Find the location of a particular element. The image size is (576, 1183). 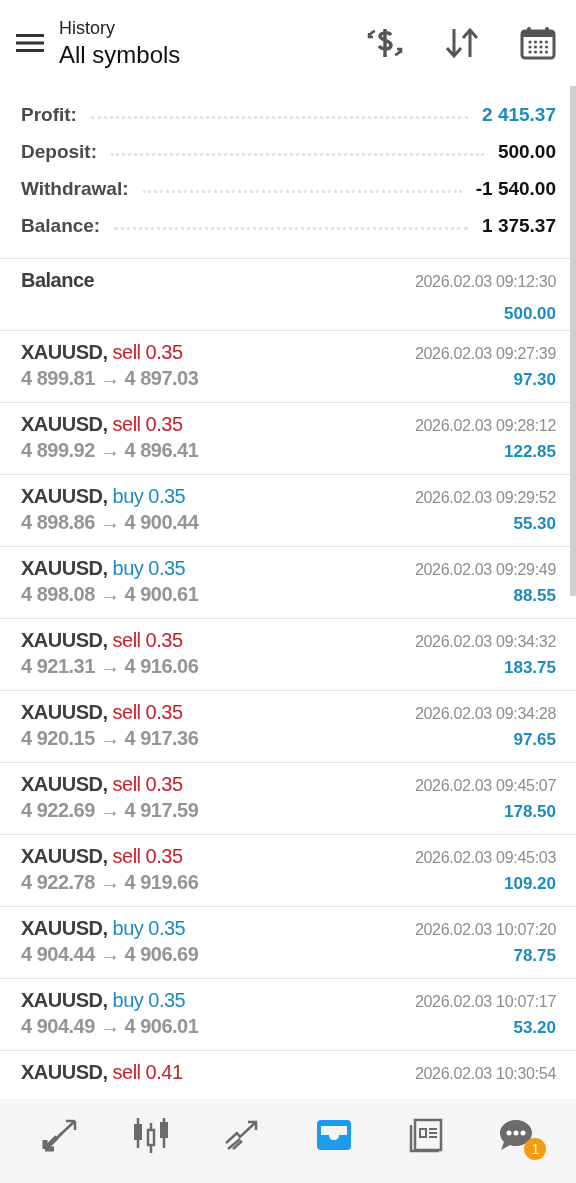

summary-value: 1 375.37 is located at coordinates (519, 226).